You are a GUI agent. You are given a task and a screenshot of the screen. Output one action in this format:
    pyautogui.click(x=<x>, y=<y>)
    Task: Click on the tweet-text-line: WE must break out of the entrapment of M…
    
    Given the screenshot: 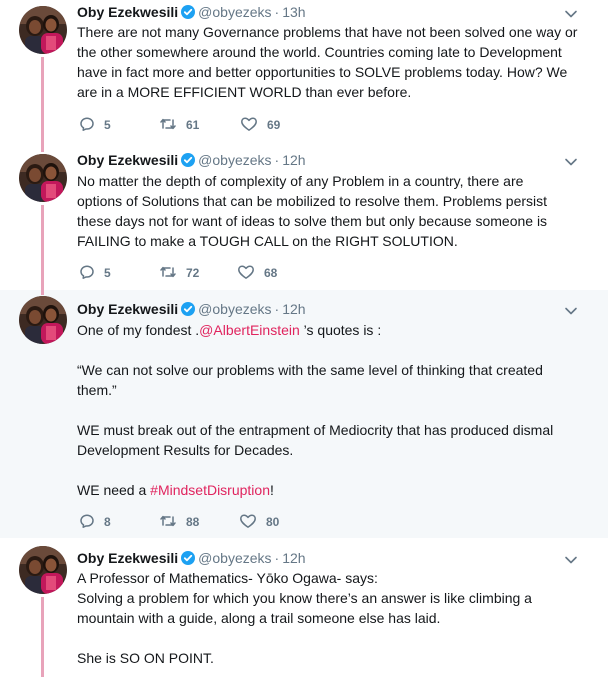 What is the action you would take?
    pyautogui.click(x=315, y=430)
    